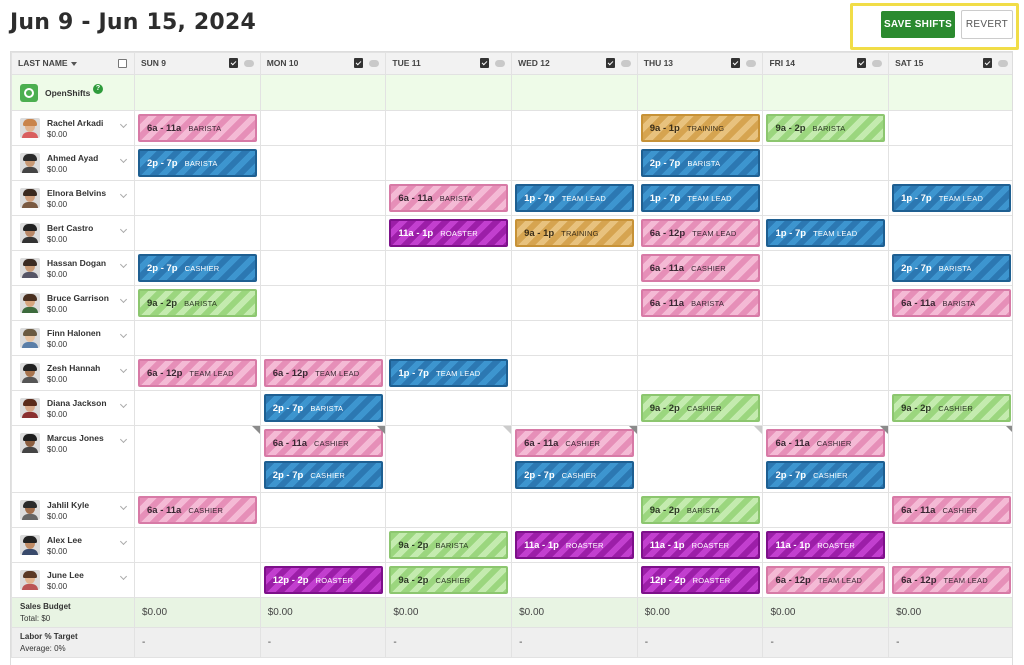 This screenshot has height=665, width=1024. What do you see at coordinates (73, 373) in the screenshot?
I see `employee-cell: Zesh Hannah $0.00` at bounding box center [73, 373].